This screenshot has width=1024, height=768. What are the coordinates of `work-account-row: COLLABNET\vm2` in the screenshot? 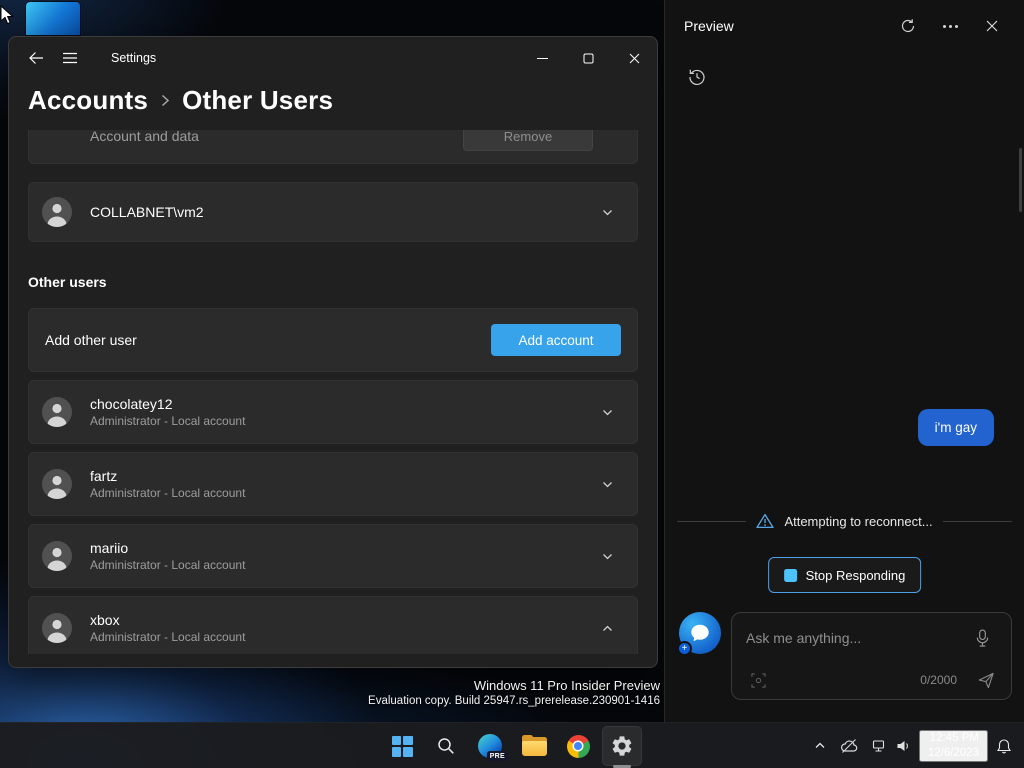 It's located at (333, 212).